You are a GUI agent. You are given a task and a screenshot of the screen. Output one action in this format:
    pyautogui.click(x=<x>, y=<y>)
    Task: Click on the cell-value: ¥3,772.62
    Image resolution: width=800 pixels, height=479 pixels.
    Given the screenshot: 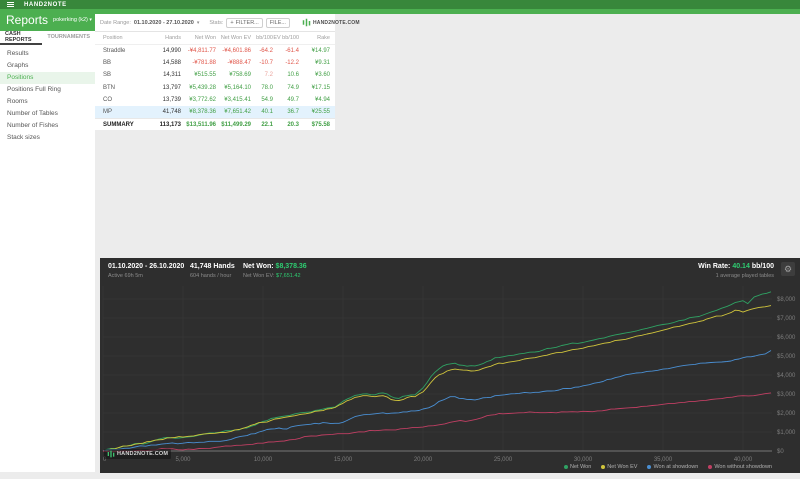 What is the action you would take?
    pyautogui.click(x=202, y=99)
    